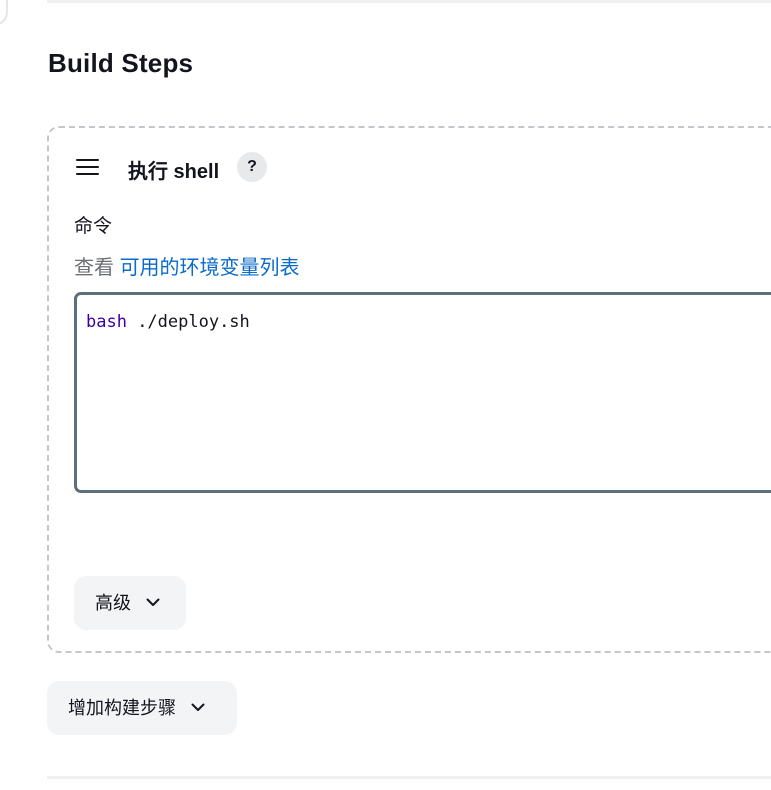  I want to click on left-panel-edge, so click(4, 13).